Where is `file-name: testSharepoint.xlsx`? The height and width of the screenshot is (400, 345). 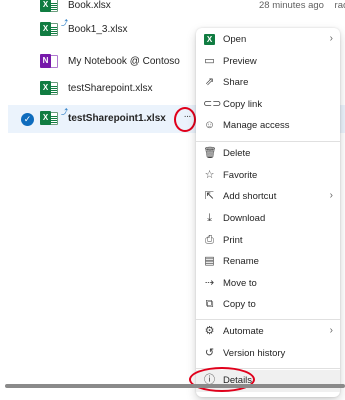
file-name: testSharepoint.xlsx is located at coordinates (110, 88).